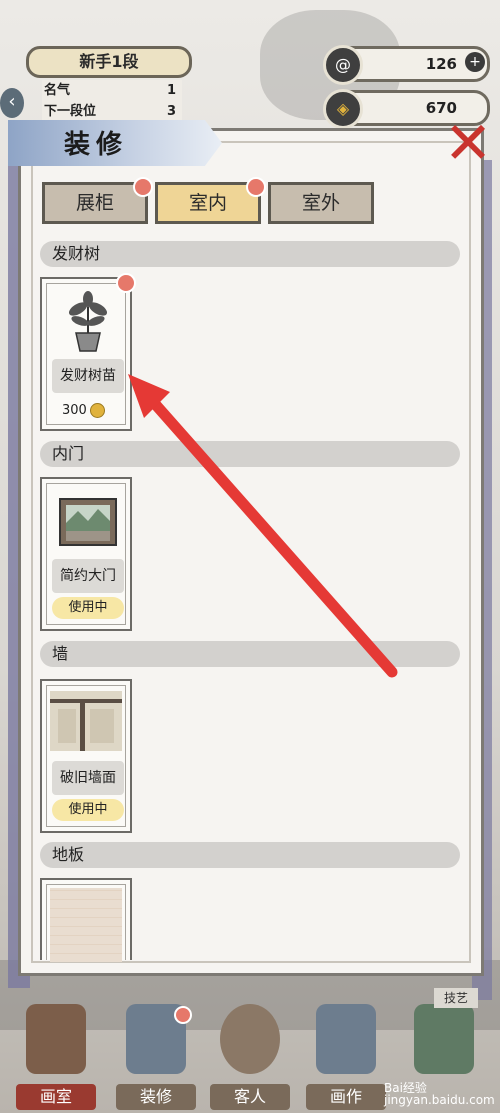  Describe the element at coordinates (346, 1097) in the screenshot. I see `nav-label: 画作` at that location.